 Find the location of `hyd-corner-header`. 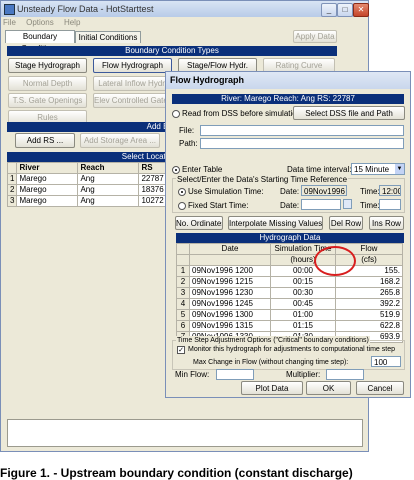

hyd-corner-header is located at coordinates (183, 249).